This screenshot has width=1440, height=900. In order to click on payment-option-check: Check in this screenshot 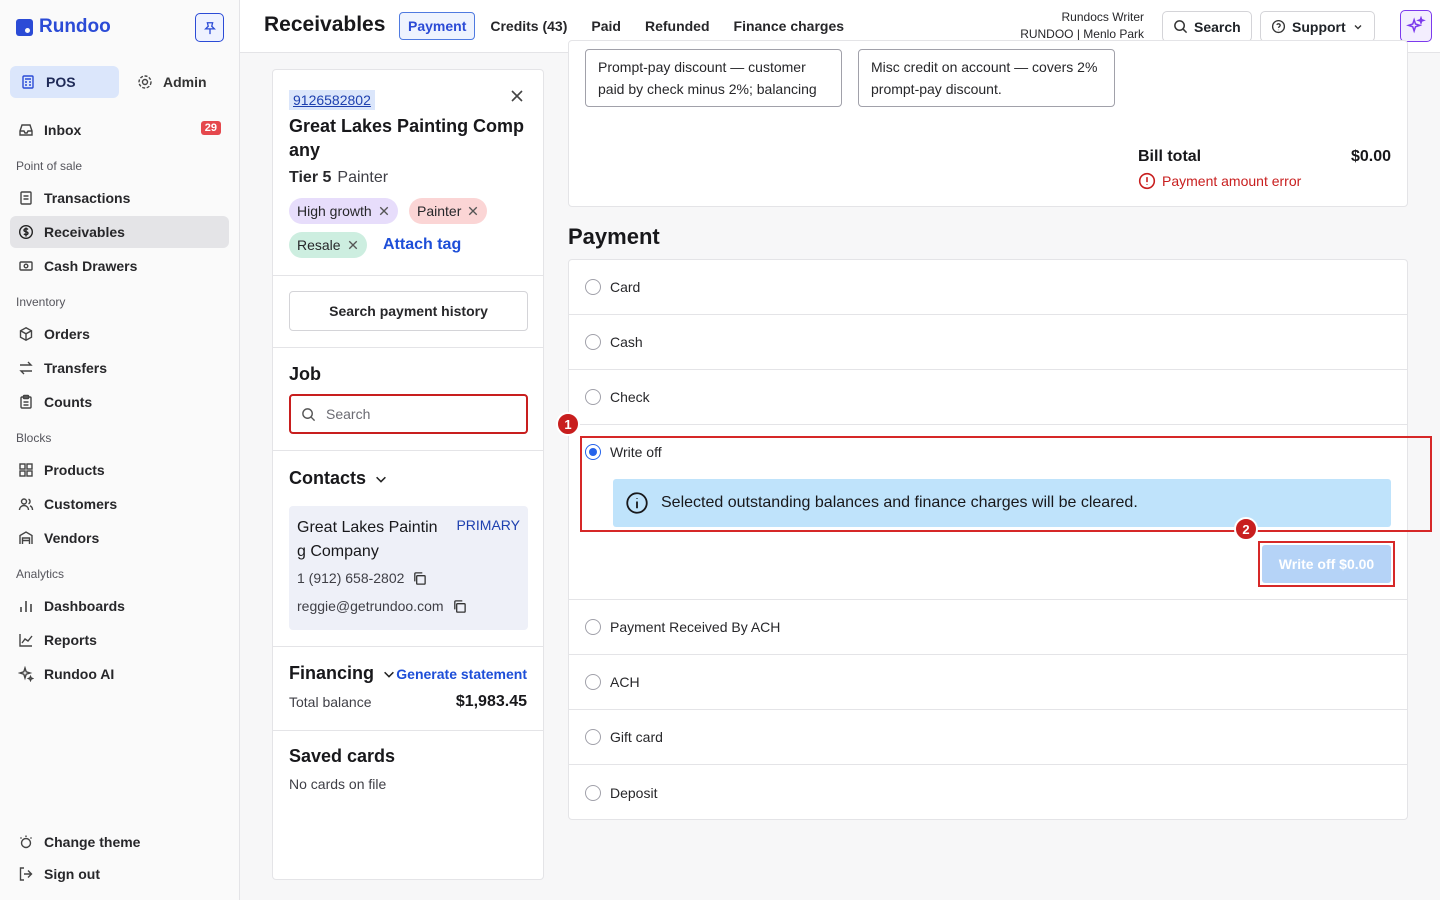, I will do `click(988, 397)`.